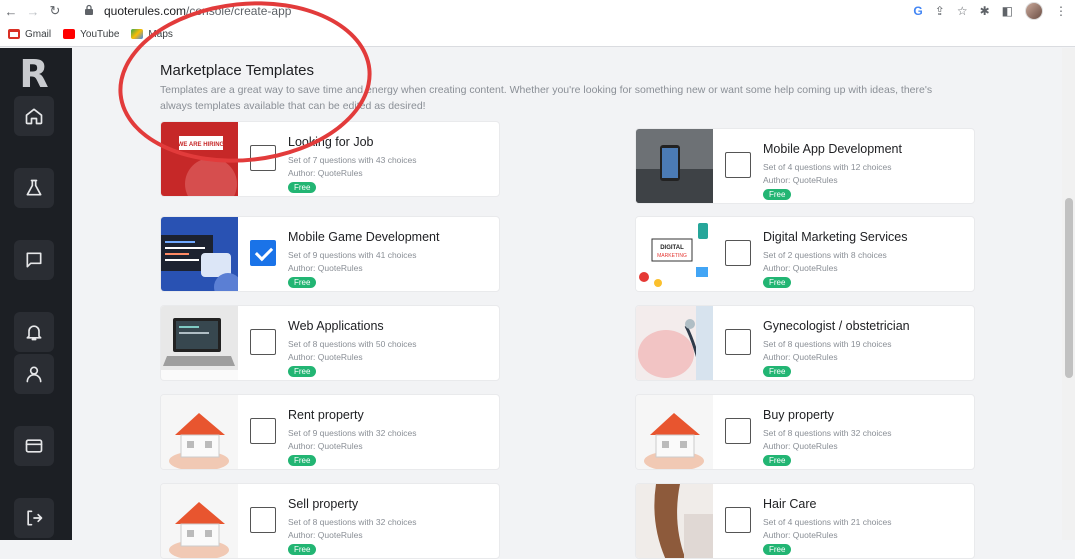  Describe the element at coordinates (336, 326) in the screenshot. I see `template-title: Web Applications` at that location.